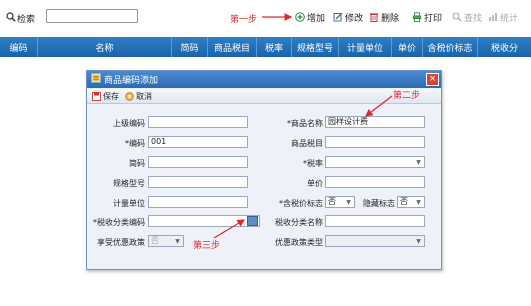 Image resolution: width=531 pixels, height=306 pixels. What do you see at coordinates (390, 18) in the screenshot?
I see `delete-button-label: 删除` at bounding box center [390, 18].